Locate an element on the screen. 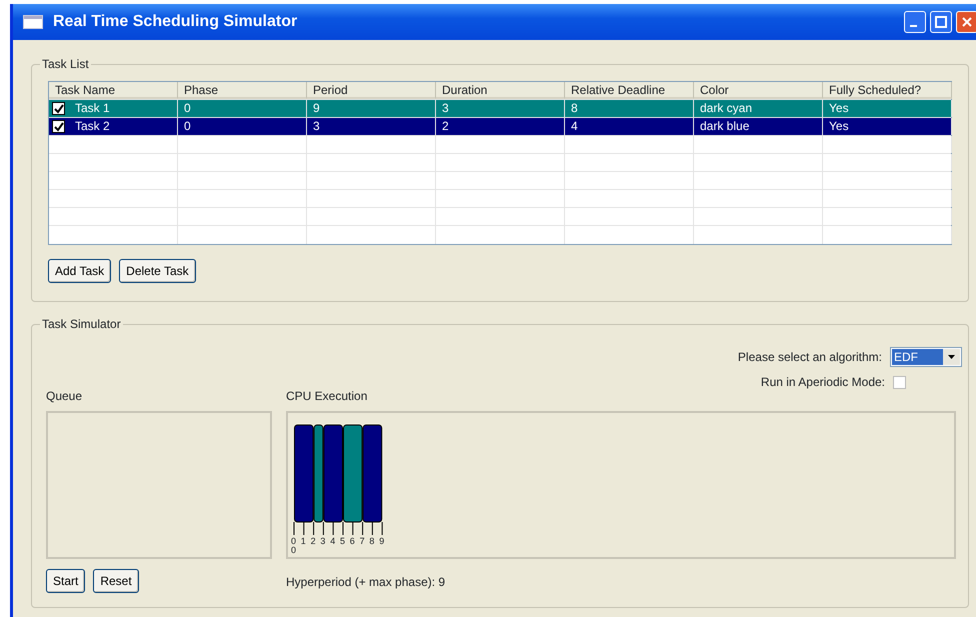 Image resolution: width=976 pixels, height=617 pixels. maximize-button is located at coordinates (941, 22).